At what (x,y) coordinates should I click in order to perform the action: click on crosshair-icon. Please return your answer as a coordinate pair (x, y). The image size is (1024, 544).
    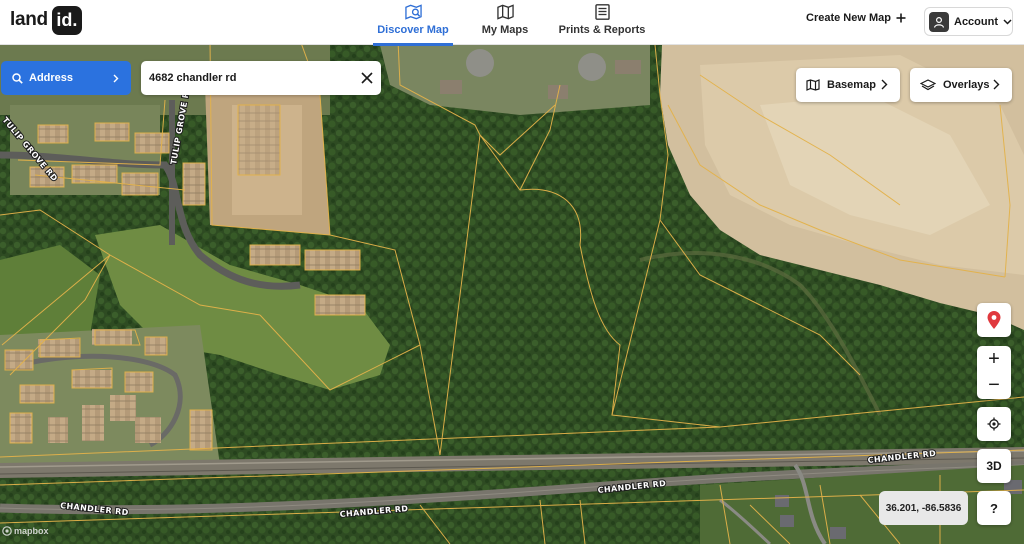
    Looking at the image, I should click on (994, 424).